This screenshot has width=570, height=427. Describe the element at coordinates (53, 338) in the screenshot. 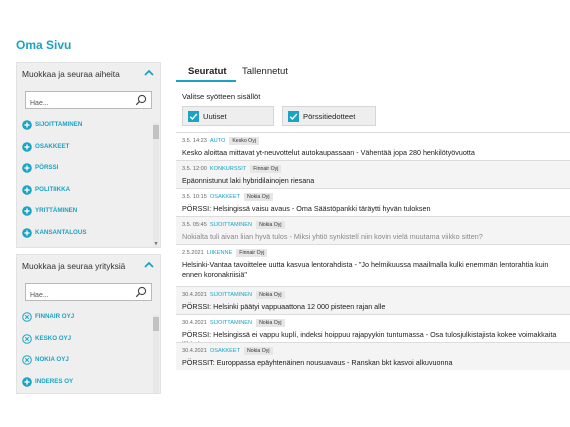

I see `company-item-label: KESKO OYJ` at that location.